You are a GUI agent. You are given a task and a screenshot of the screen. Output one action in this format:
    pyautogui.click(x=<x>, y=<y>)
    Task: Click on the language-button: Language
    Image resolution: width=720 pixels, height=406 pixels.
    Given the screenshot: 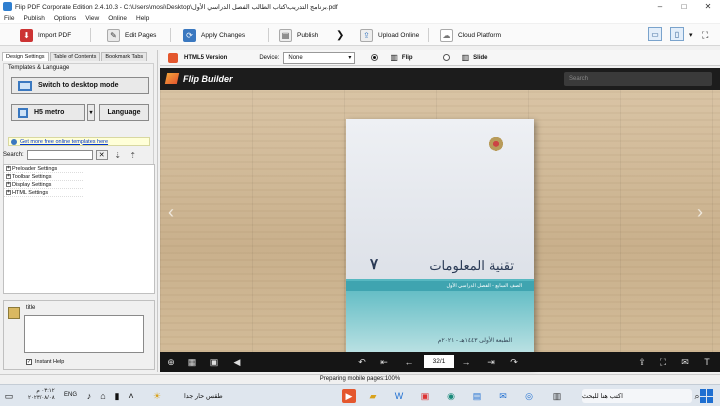 What is the action you would take?
    pyautogui.click(x=124, y=112)
    